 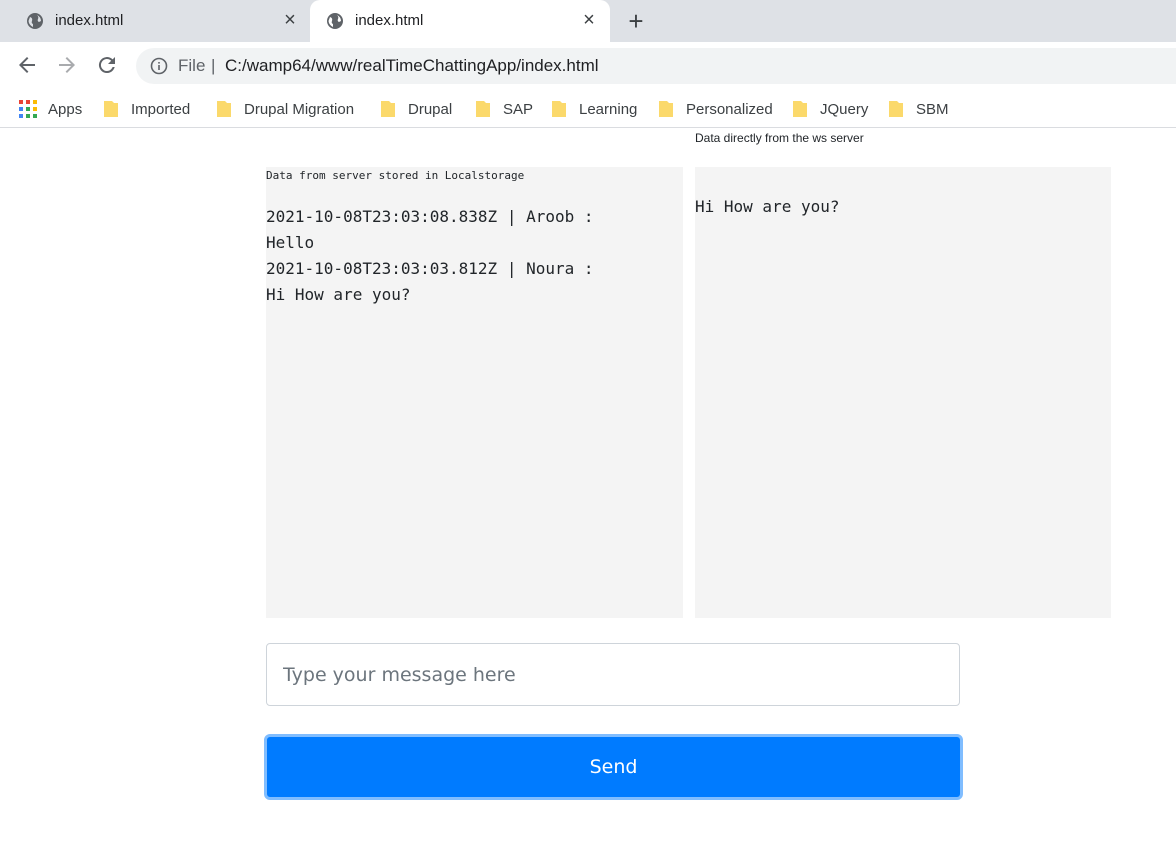 I want to click on ws-panel-label: Data directly from the ws server, so click(x=779, y=138).